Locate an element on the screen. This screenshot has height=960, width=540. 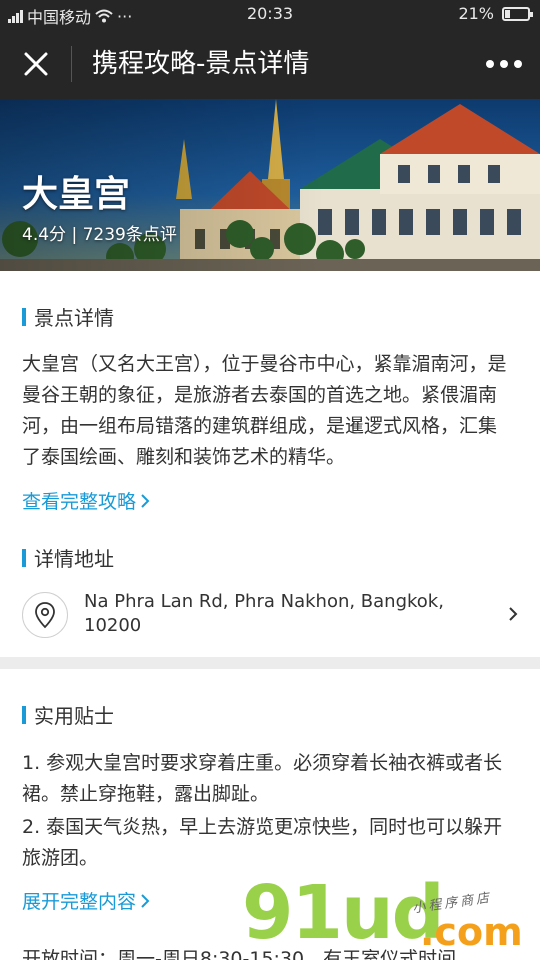
more-icon is located at coordinates (490, 64).